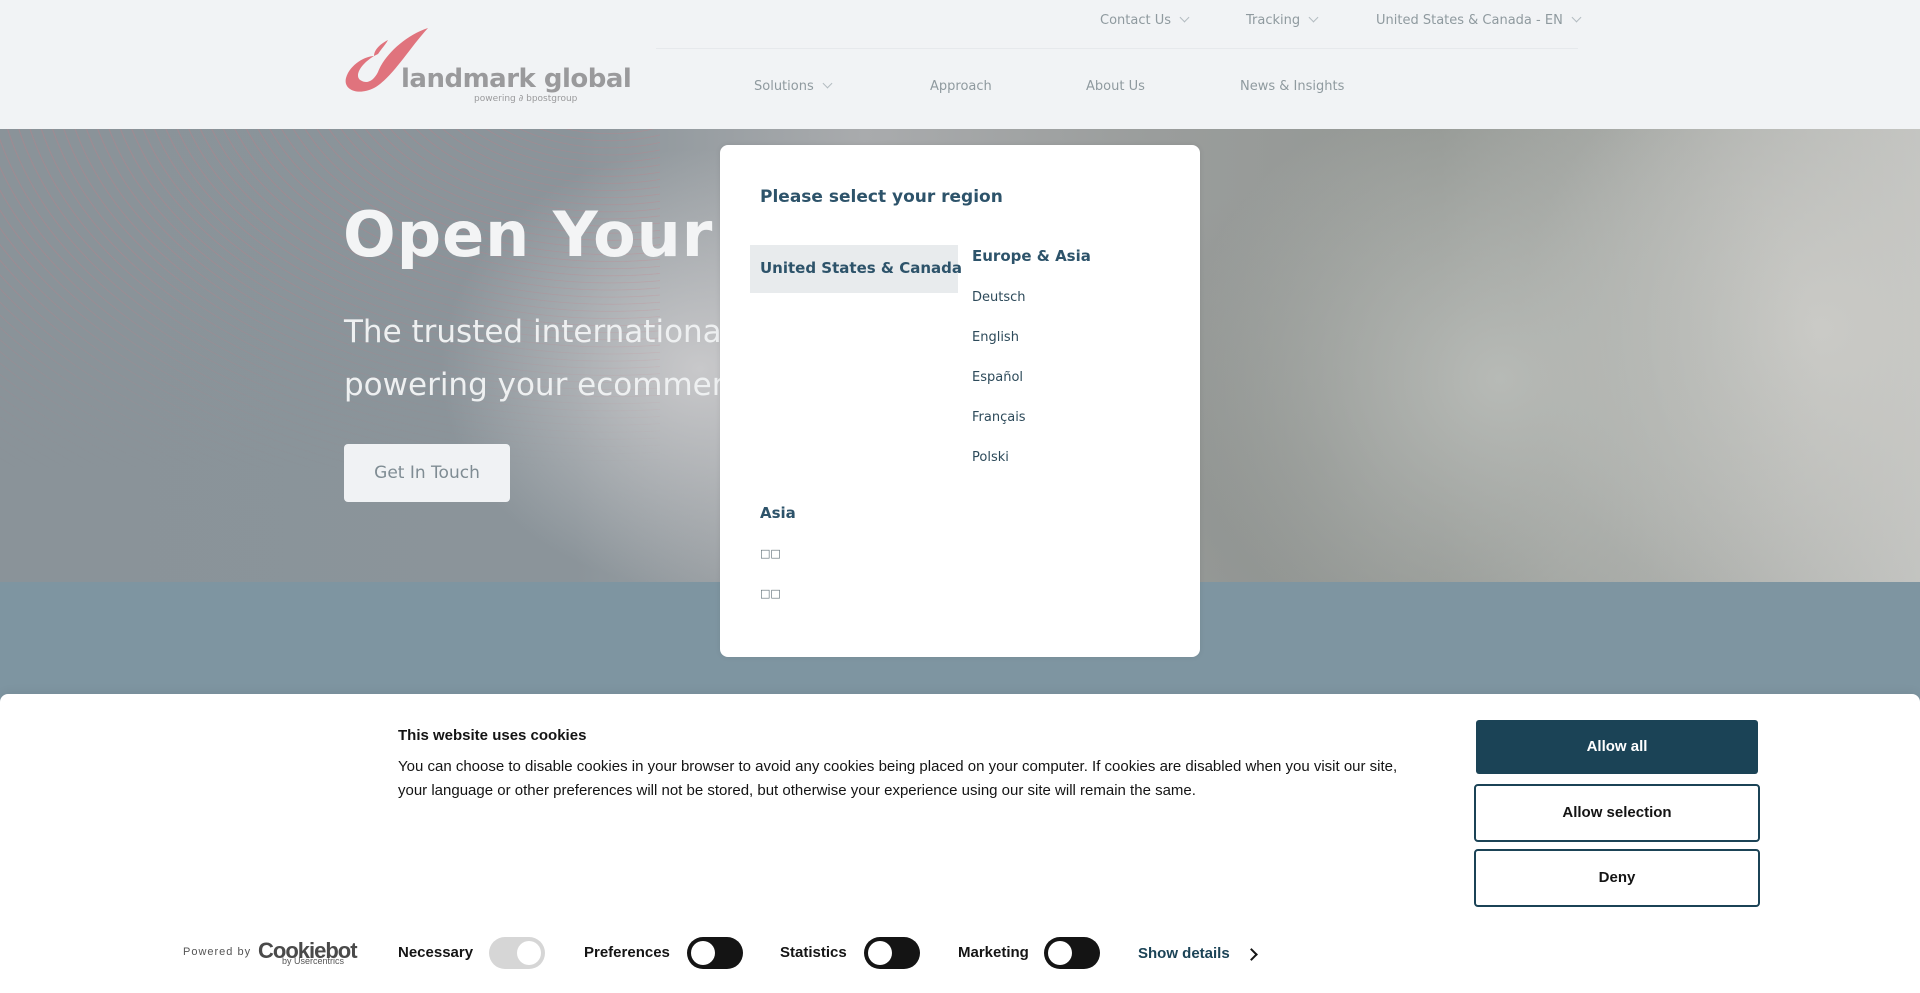 The width and height of the screenshot is (1920, 993). I want to click on landmark-global-logo: landmark global powering ∂ bpostgroup, so click(488, 66).